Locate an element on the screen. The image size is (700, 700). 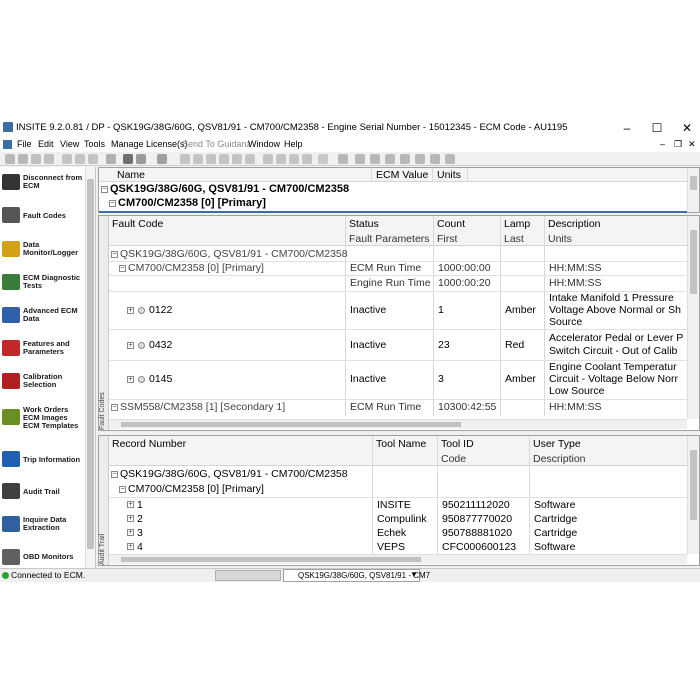
audit-row: + 1 INSITE 950211112020 Software is located at coordinates (398, 505).